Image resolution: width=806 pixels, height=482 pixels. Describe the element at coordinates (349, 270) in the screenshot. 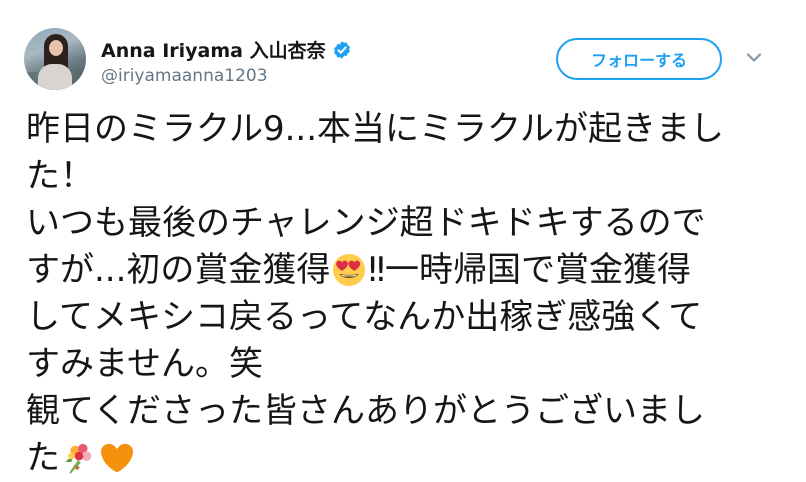

I see `heart-eyes-emoji-icon` at that location.